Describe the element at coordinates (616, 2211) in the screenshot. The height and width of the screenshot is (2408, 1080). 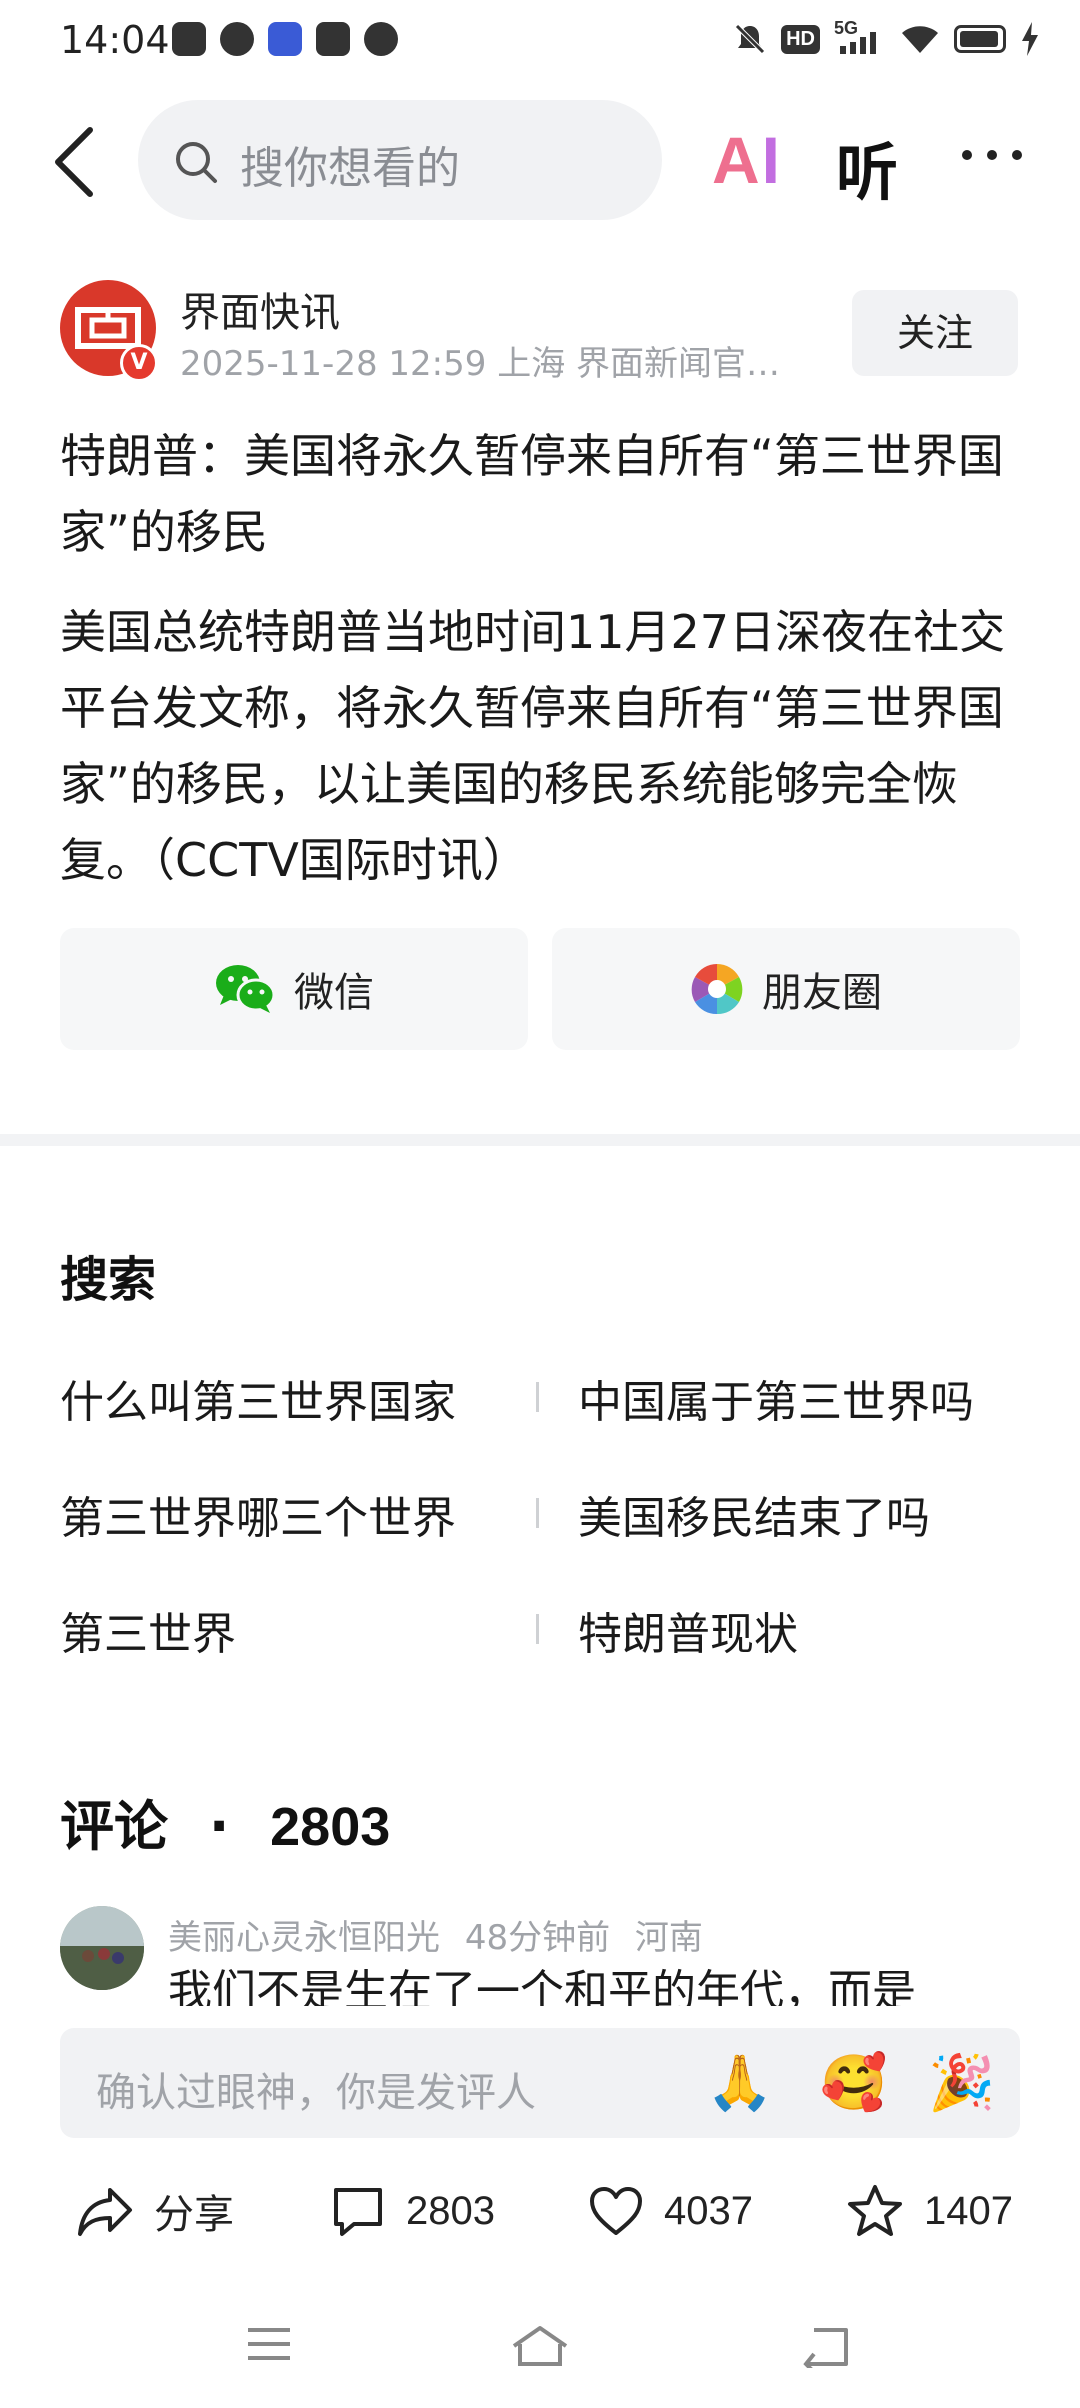
I see `heart-icon` at that location.